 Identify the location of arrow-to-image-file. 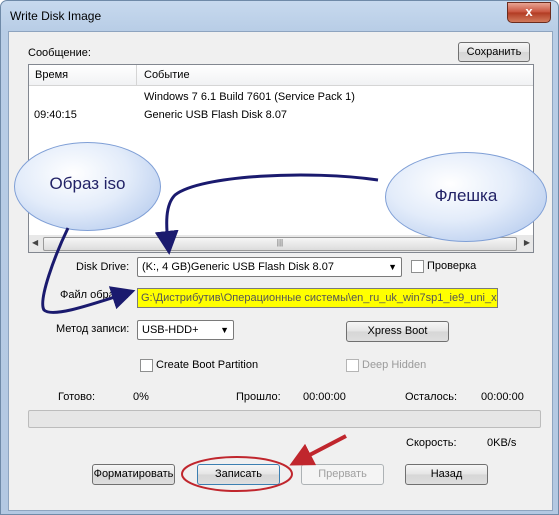
(88, 270).